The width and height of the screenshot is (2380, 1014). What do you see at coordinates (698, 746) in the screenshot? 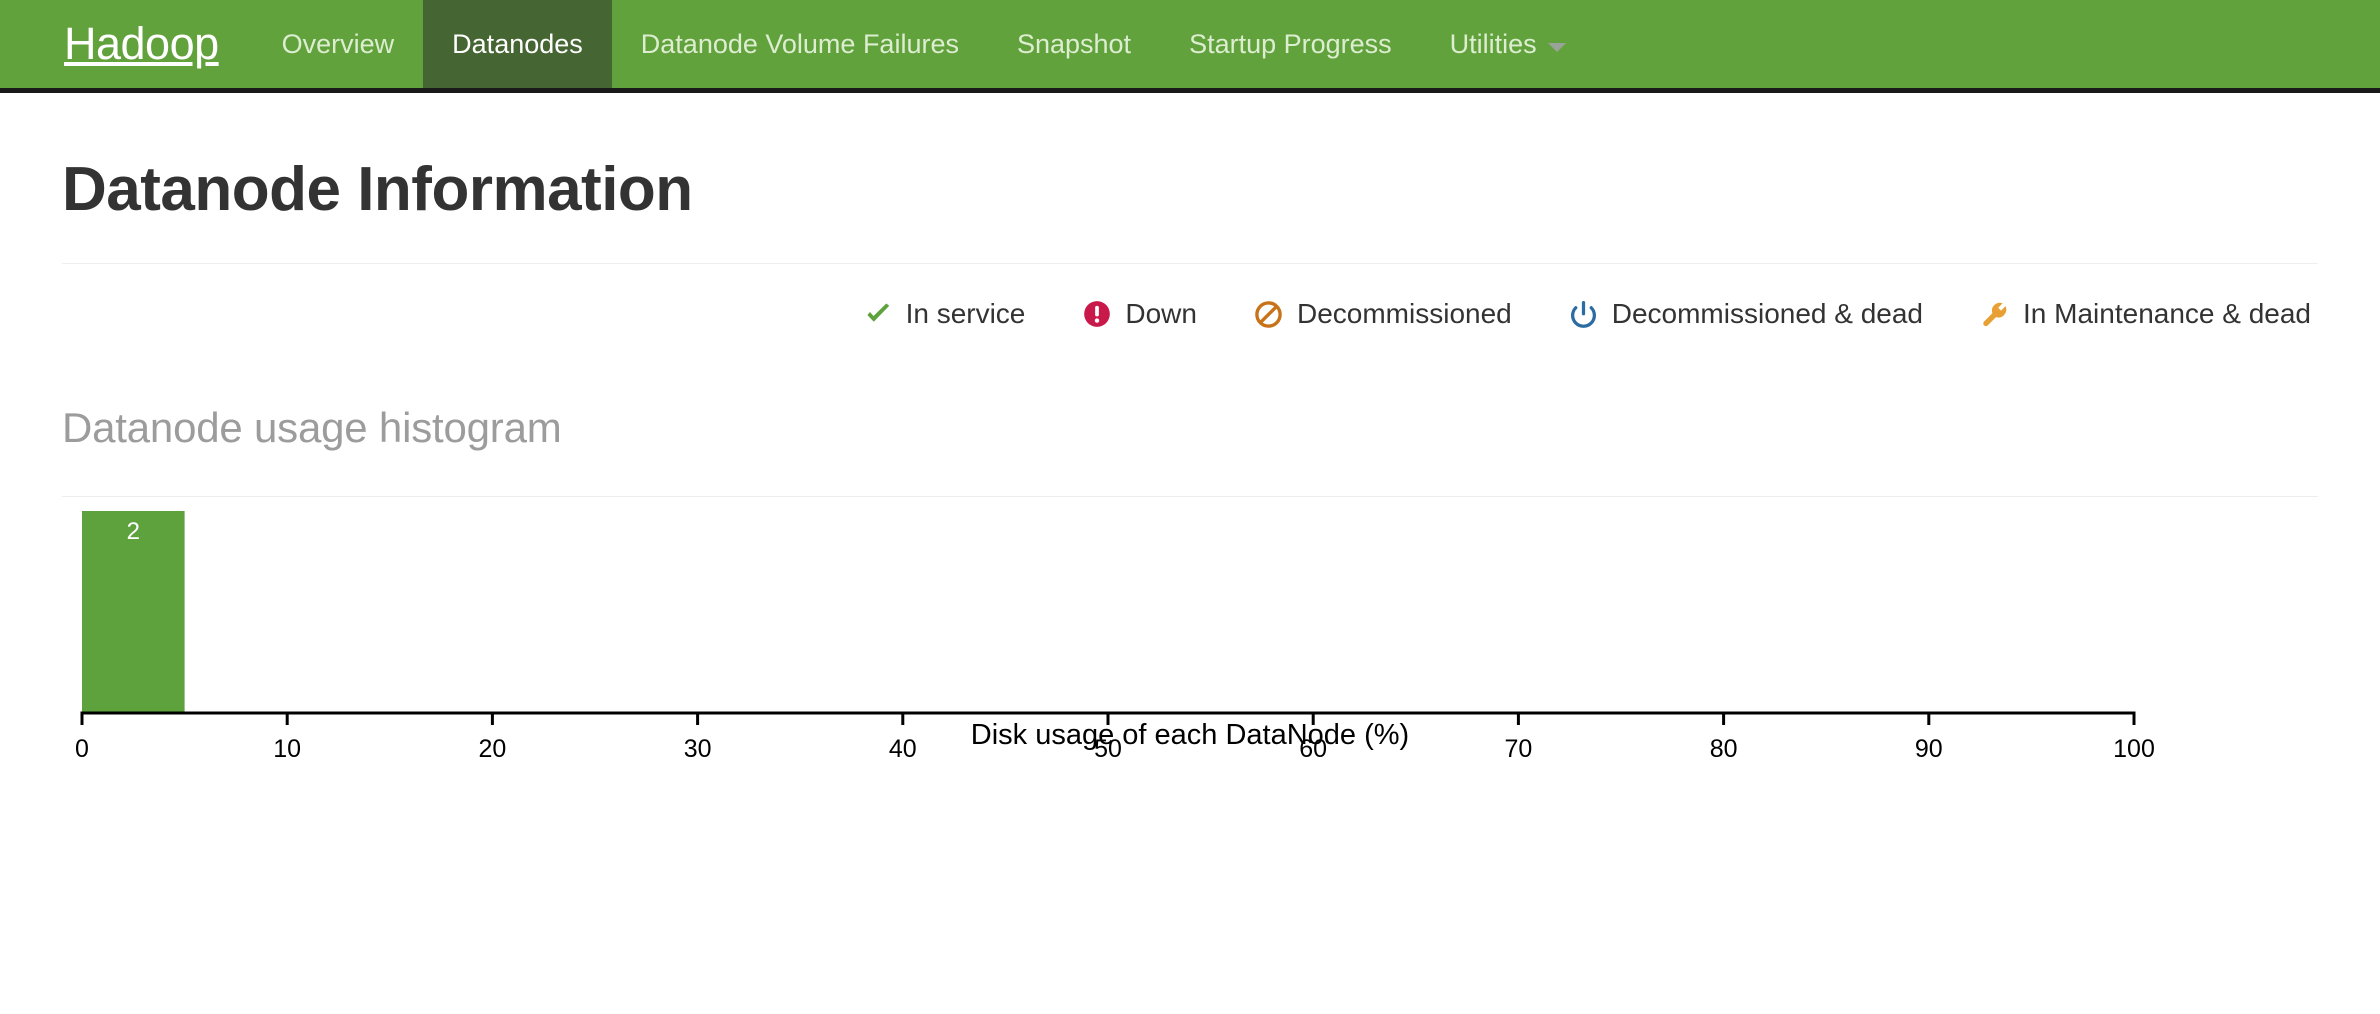
I see `x-axis-tick-label: 30` at bounding box center [698, 746].